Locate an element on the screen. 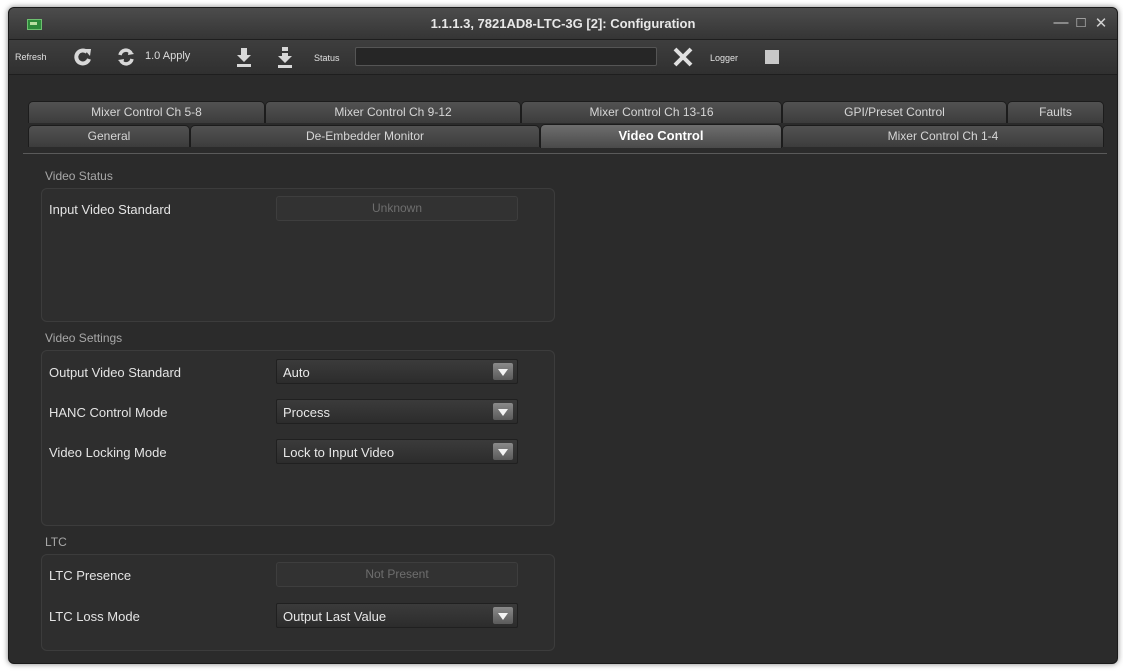 This screenshot has height=672, width=1123. logger-label: Logger is located at coordinates (724, 58).